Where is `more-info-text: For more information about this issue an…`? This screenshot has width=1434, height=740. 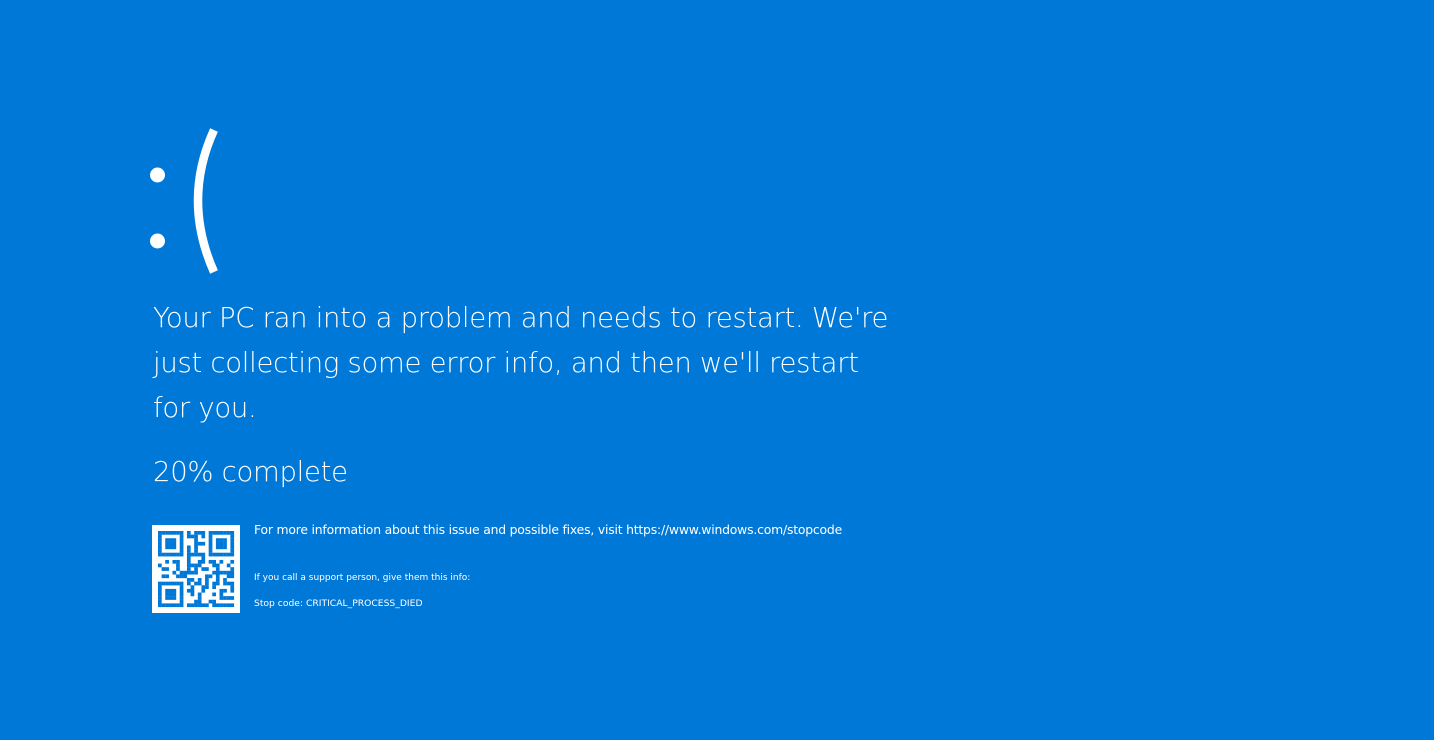
more-info-text: For more information about this issue an… is located at coordinates (548, 529).